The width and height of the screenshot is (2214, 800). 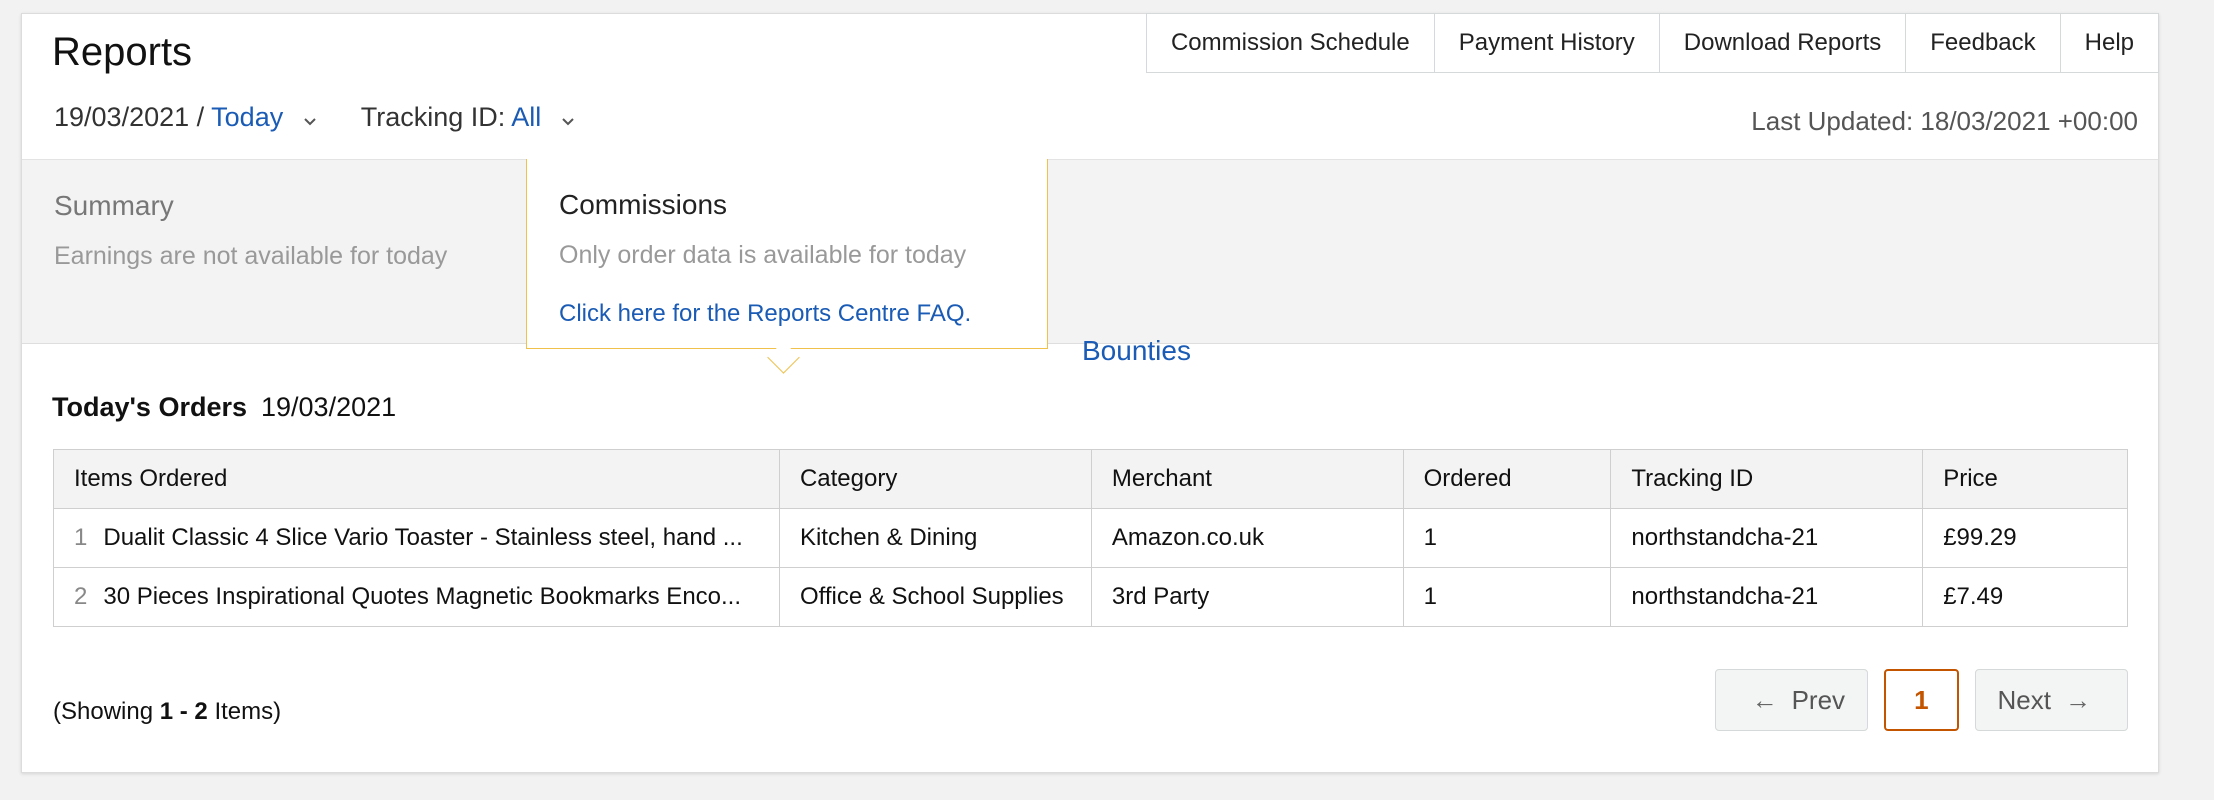 I want to click on filters-bar: 19/03/2021 / Today Tracking ID: All, so click(x=336, y=118).